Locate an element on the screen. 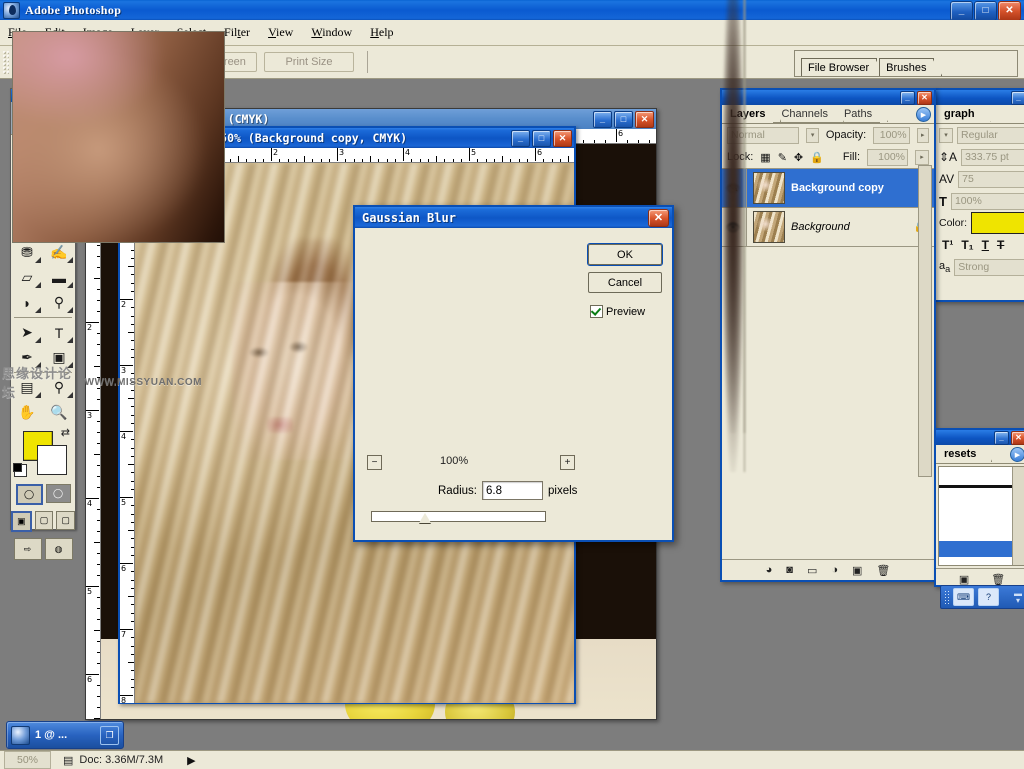 The width and height of the screenshot is (1024, 769). fill-value: 100% is located at coordinates (887, 157).